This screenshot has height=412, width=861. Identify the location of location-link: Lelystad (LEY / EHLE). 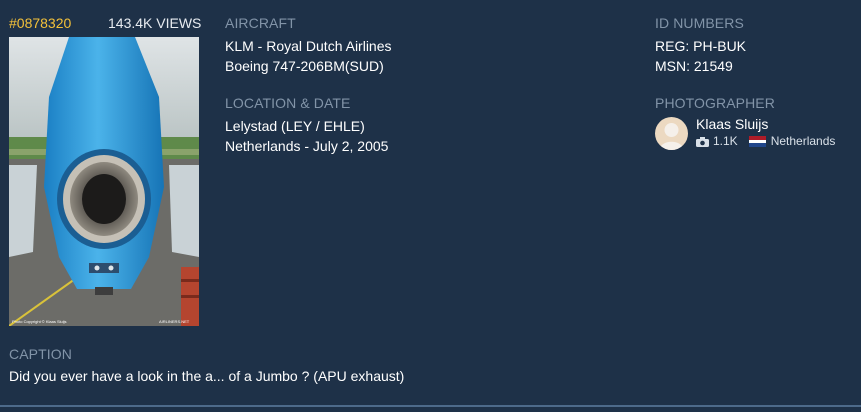
(295, 126).